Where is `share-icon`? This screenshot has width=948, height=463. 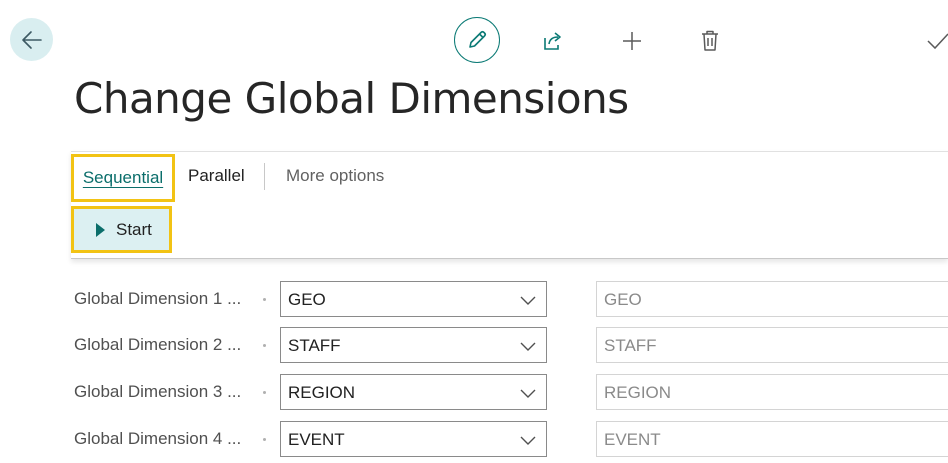 share-icon is located at coordinates (552, 41).